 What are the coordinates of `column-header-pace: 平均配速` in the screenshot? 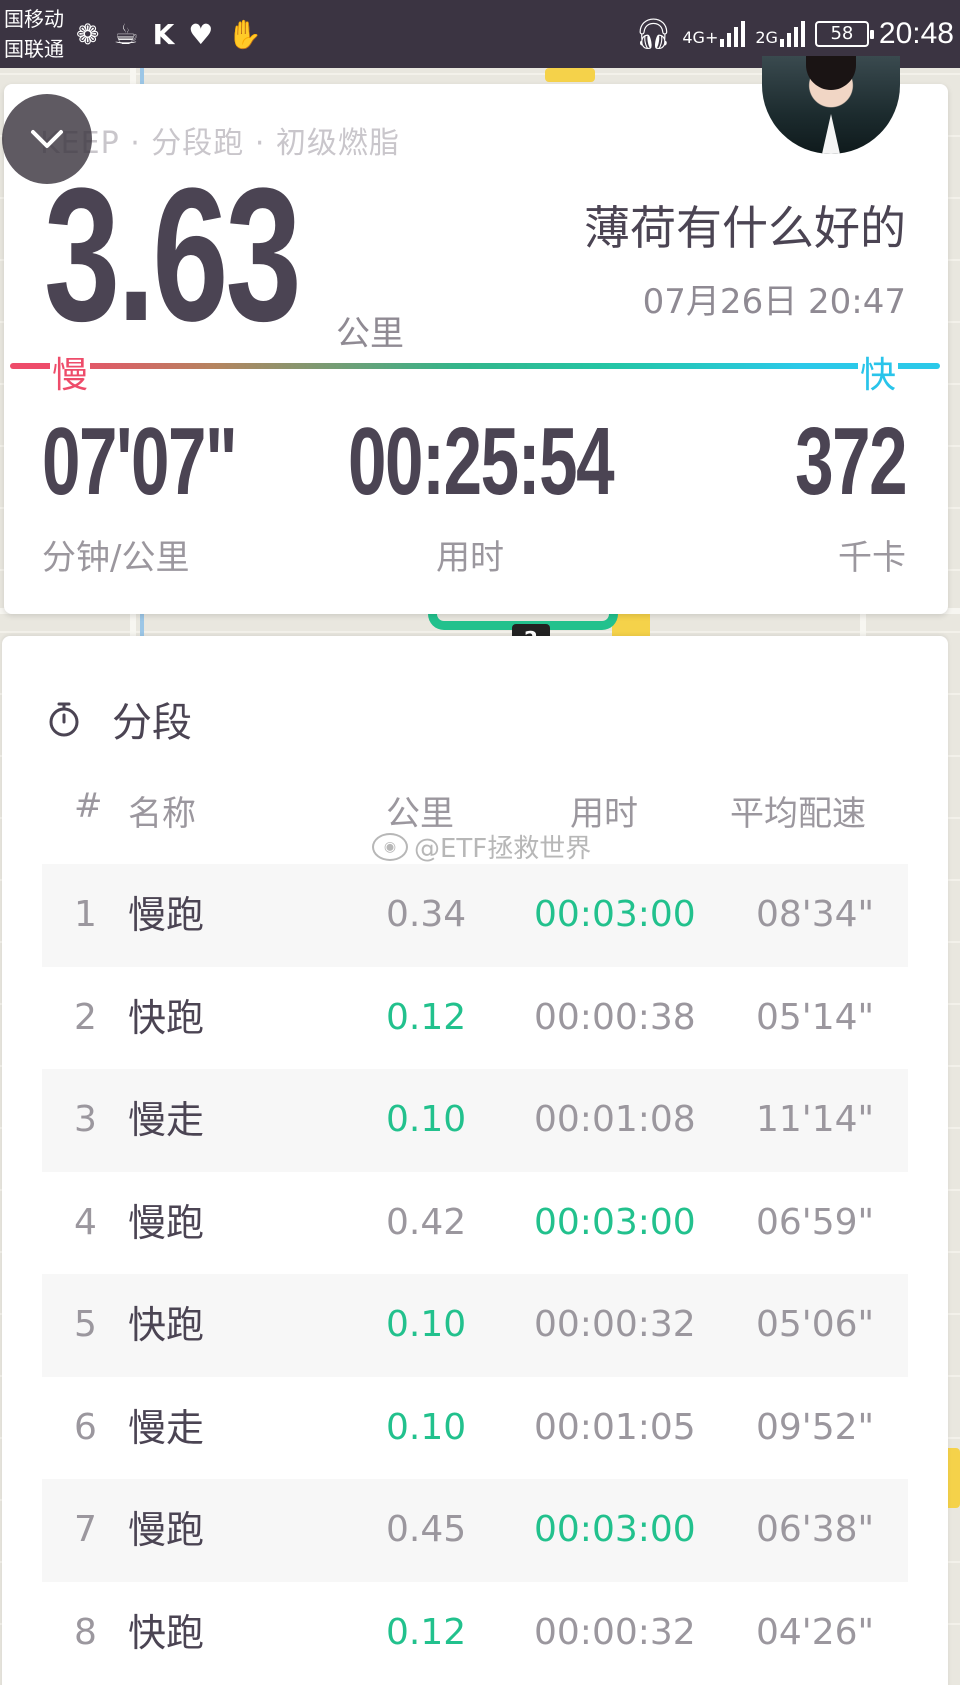 It's located at (798, 814).